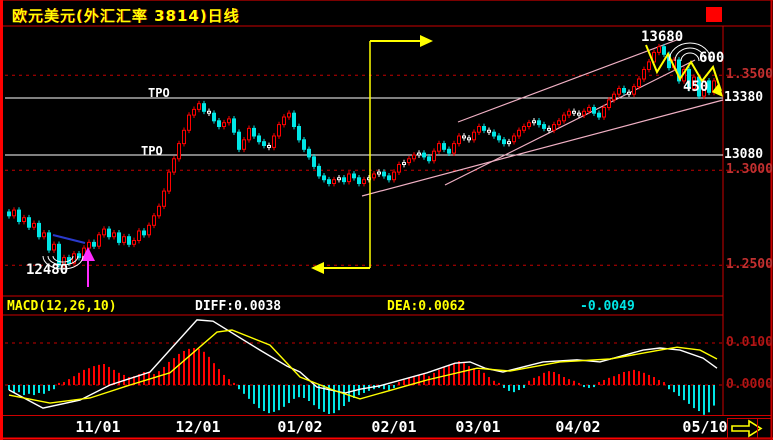  What do you see at coordinates (696, 87) in the screenshot?
I see `annotation-450: 450` at bounding box center [696, 87].